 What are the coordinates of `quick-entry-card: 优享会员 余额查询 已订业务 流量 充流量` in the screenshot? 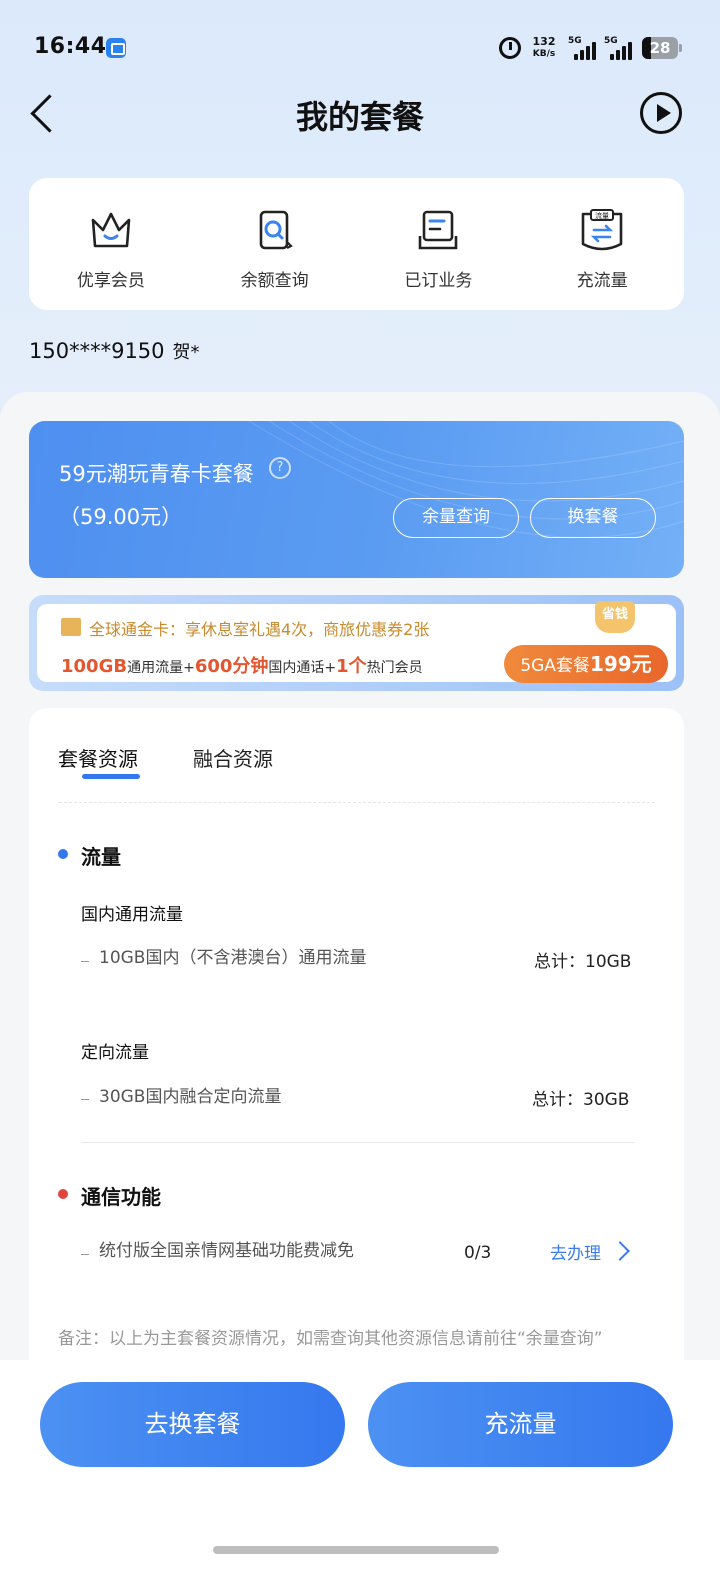 It's located at (356, 244).